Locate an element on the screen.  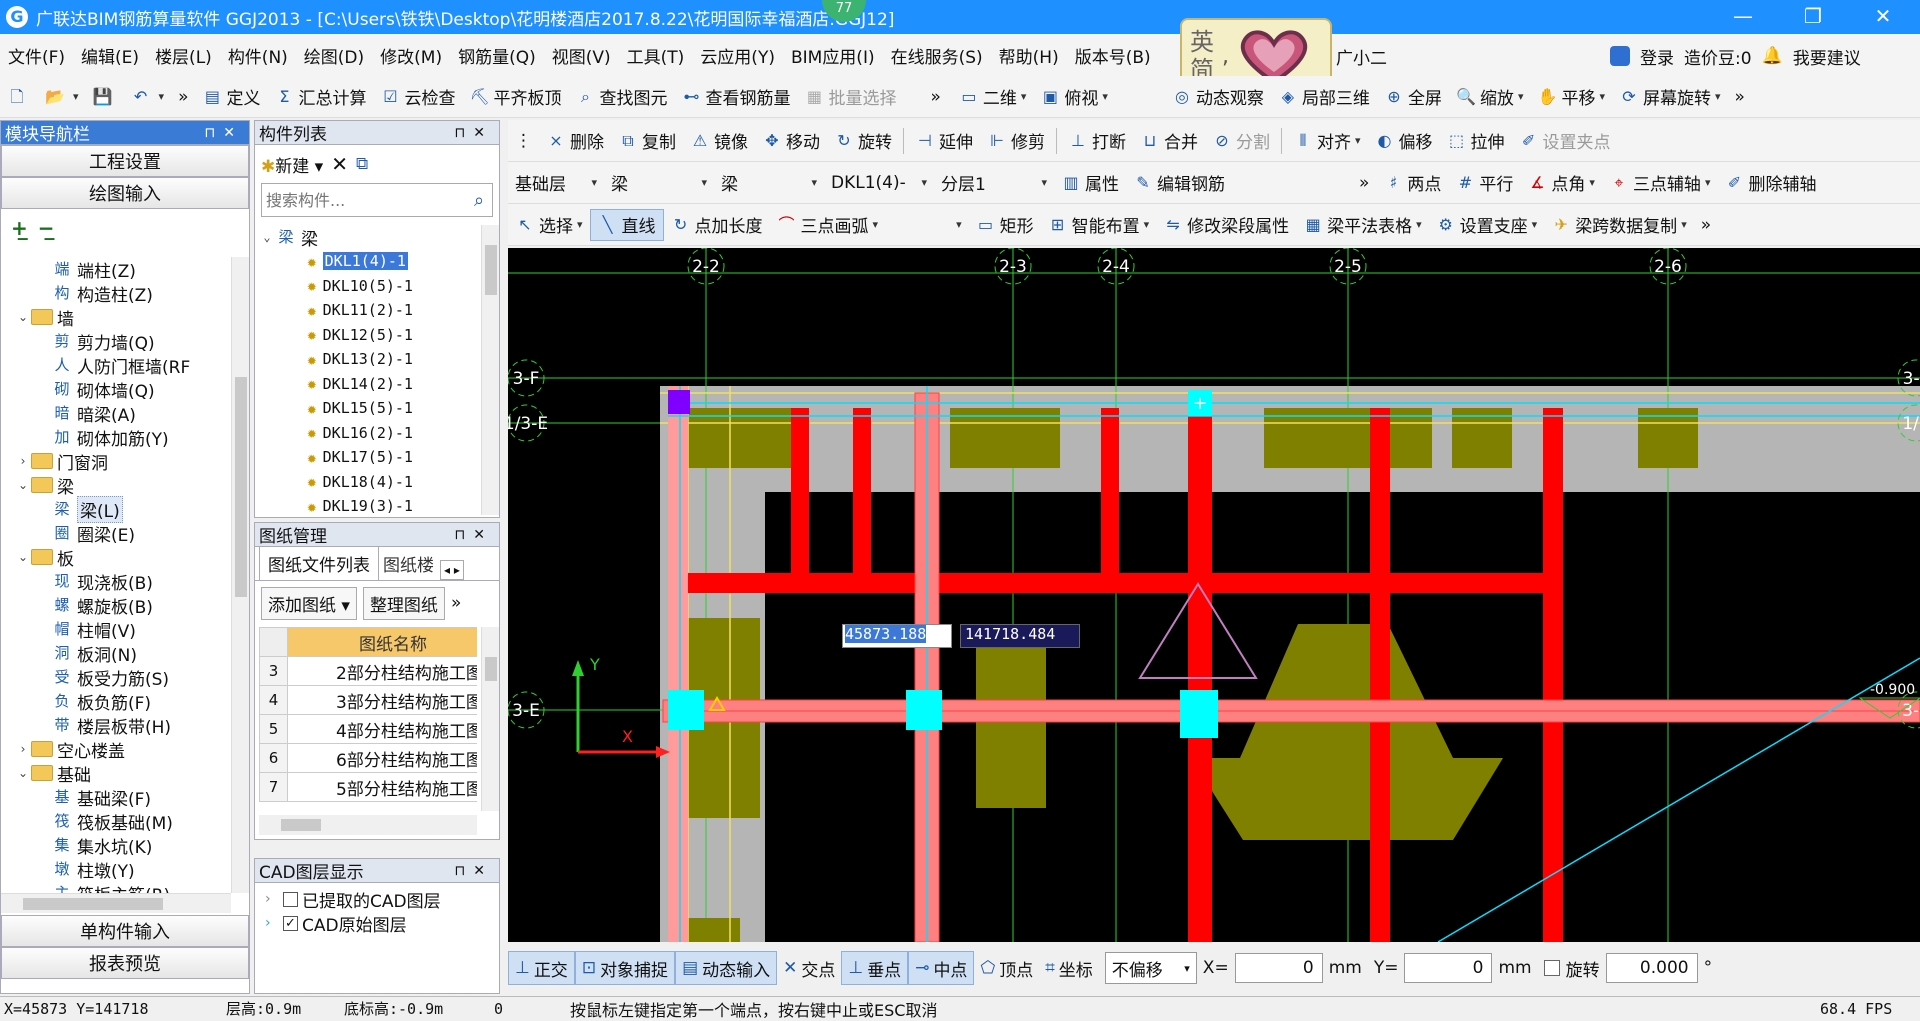
nav-tree-item: › 门窗洞 is located at coordinates (116, 461).